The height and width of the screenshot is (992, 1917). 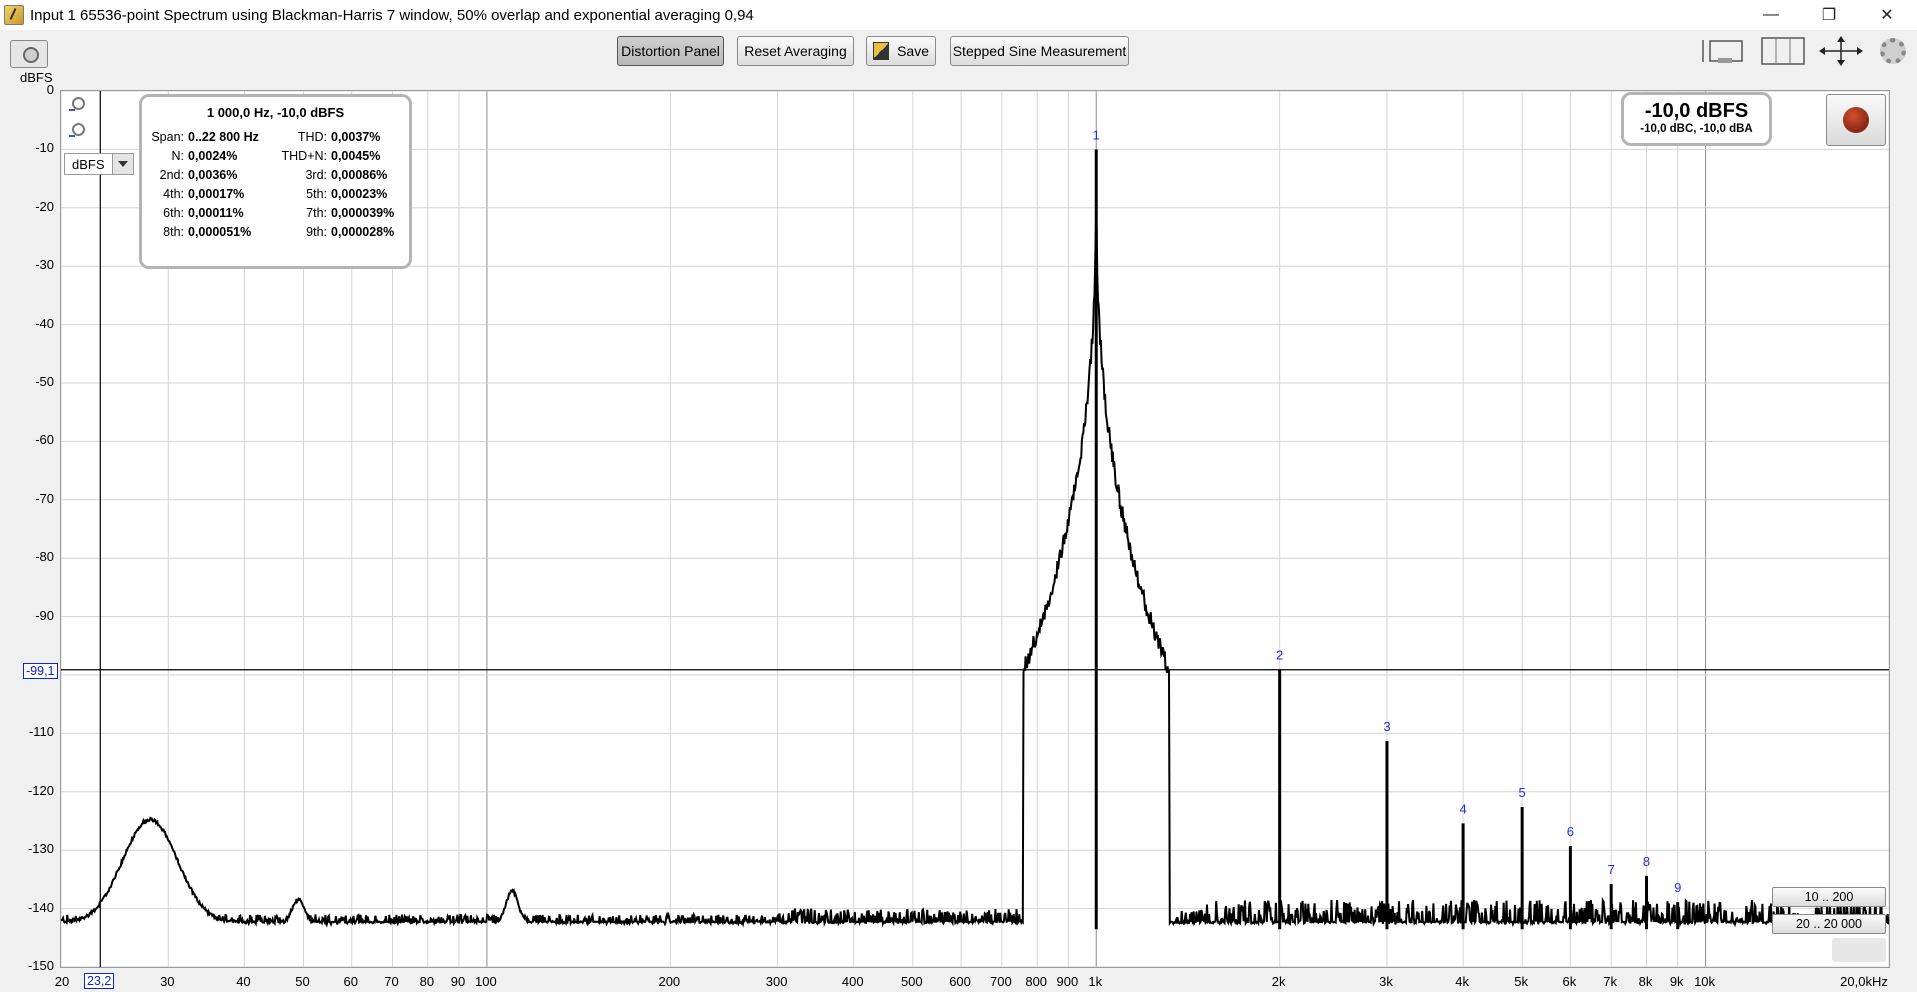 What do you see at coordinates (171, 175) in the screenshot?
I see `info-label: 2nd:` at bounding box center [171, 175].